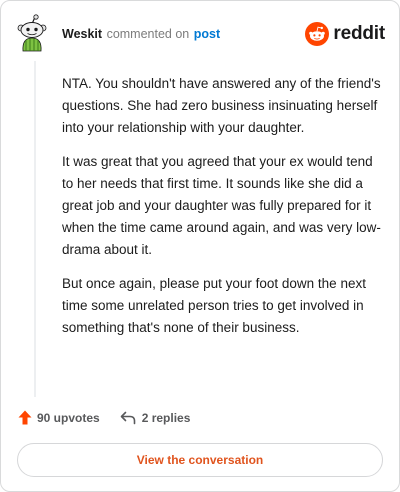 This screenshot has width=400, height=492. I want to click on comment-header: Weskit commented on post, so click(141, 34).